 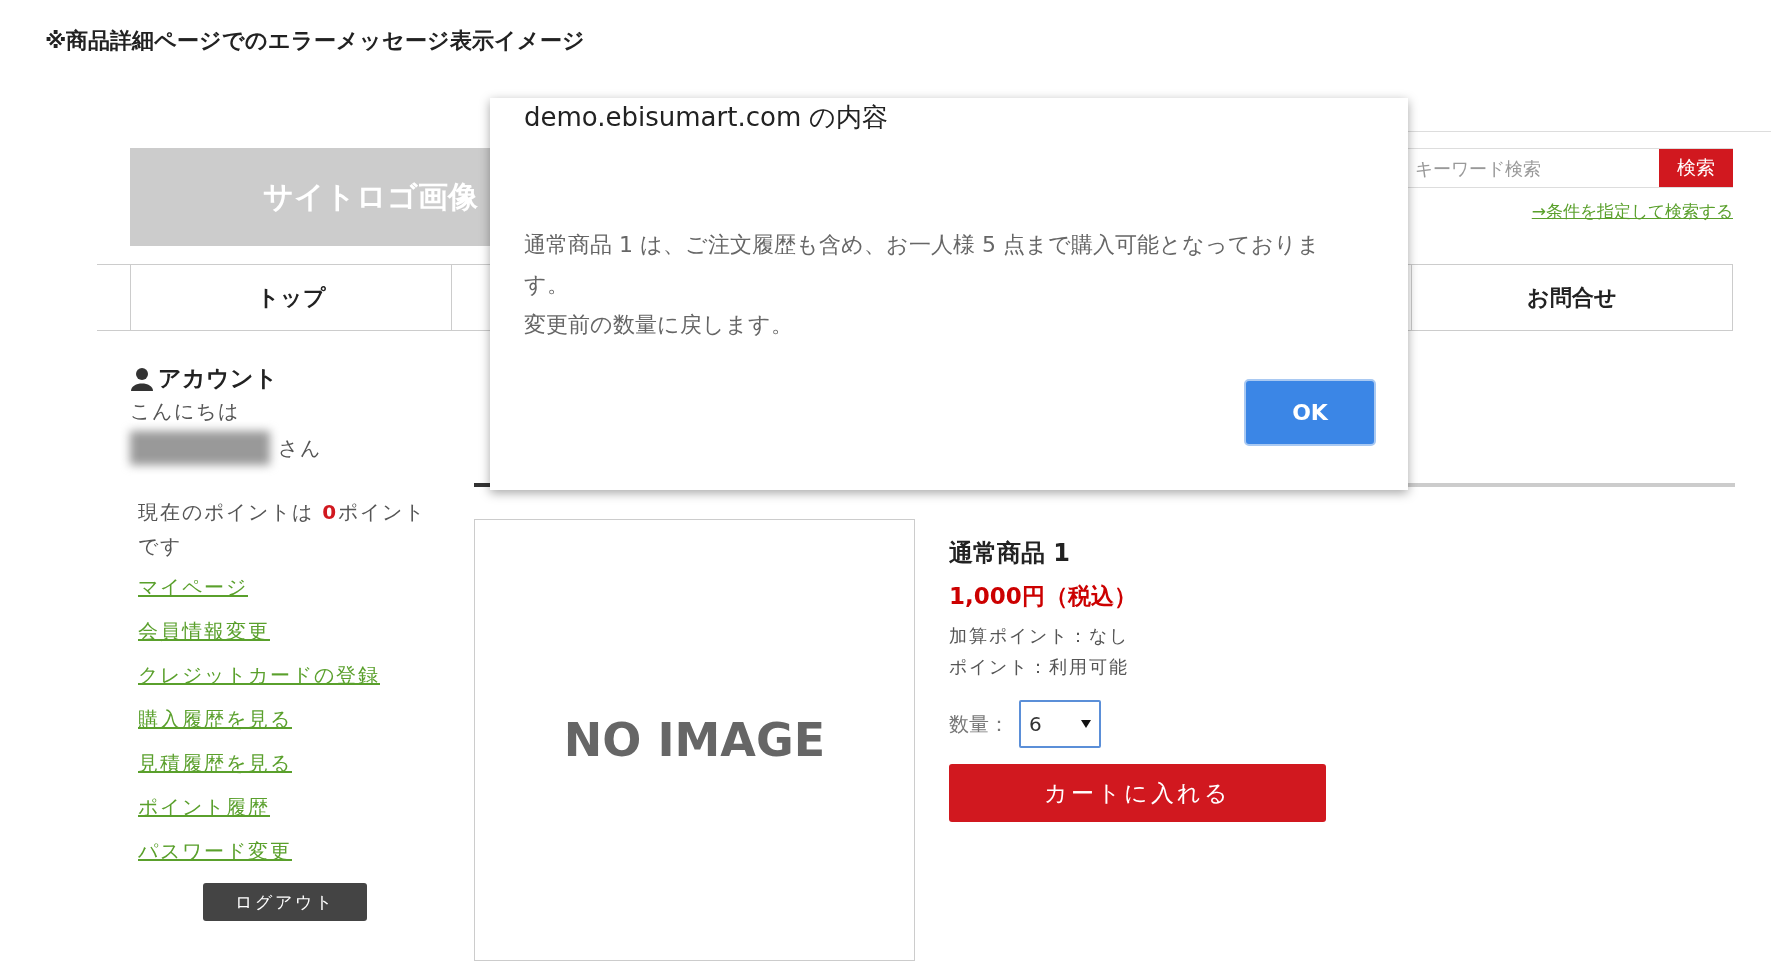 I want to click on product-name: 通常商品 1, so click(x=1010, y=553).